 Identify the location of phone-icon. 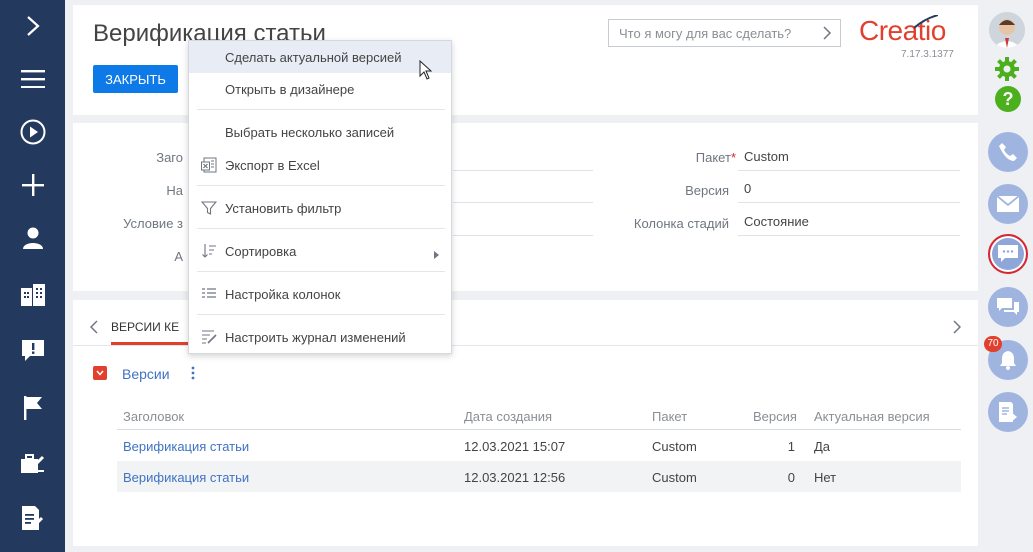
(1008, 152).